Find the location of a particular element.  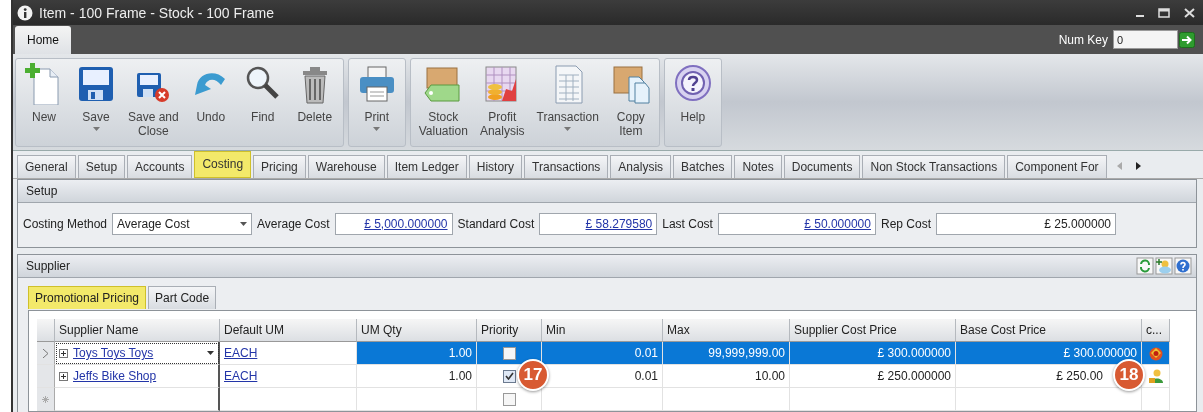

field-label: Last Cost is located at coordinates (687, 224).